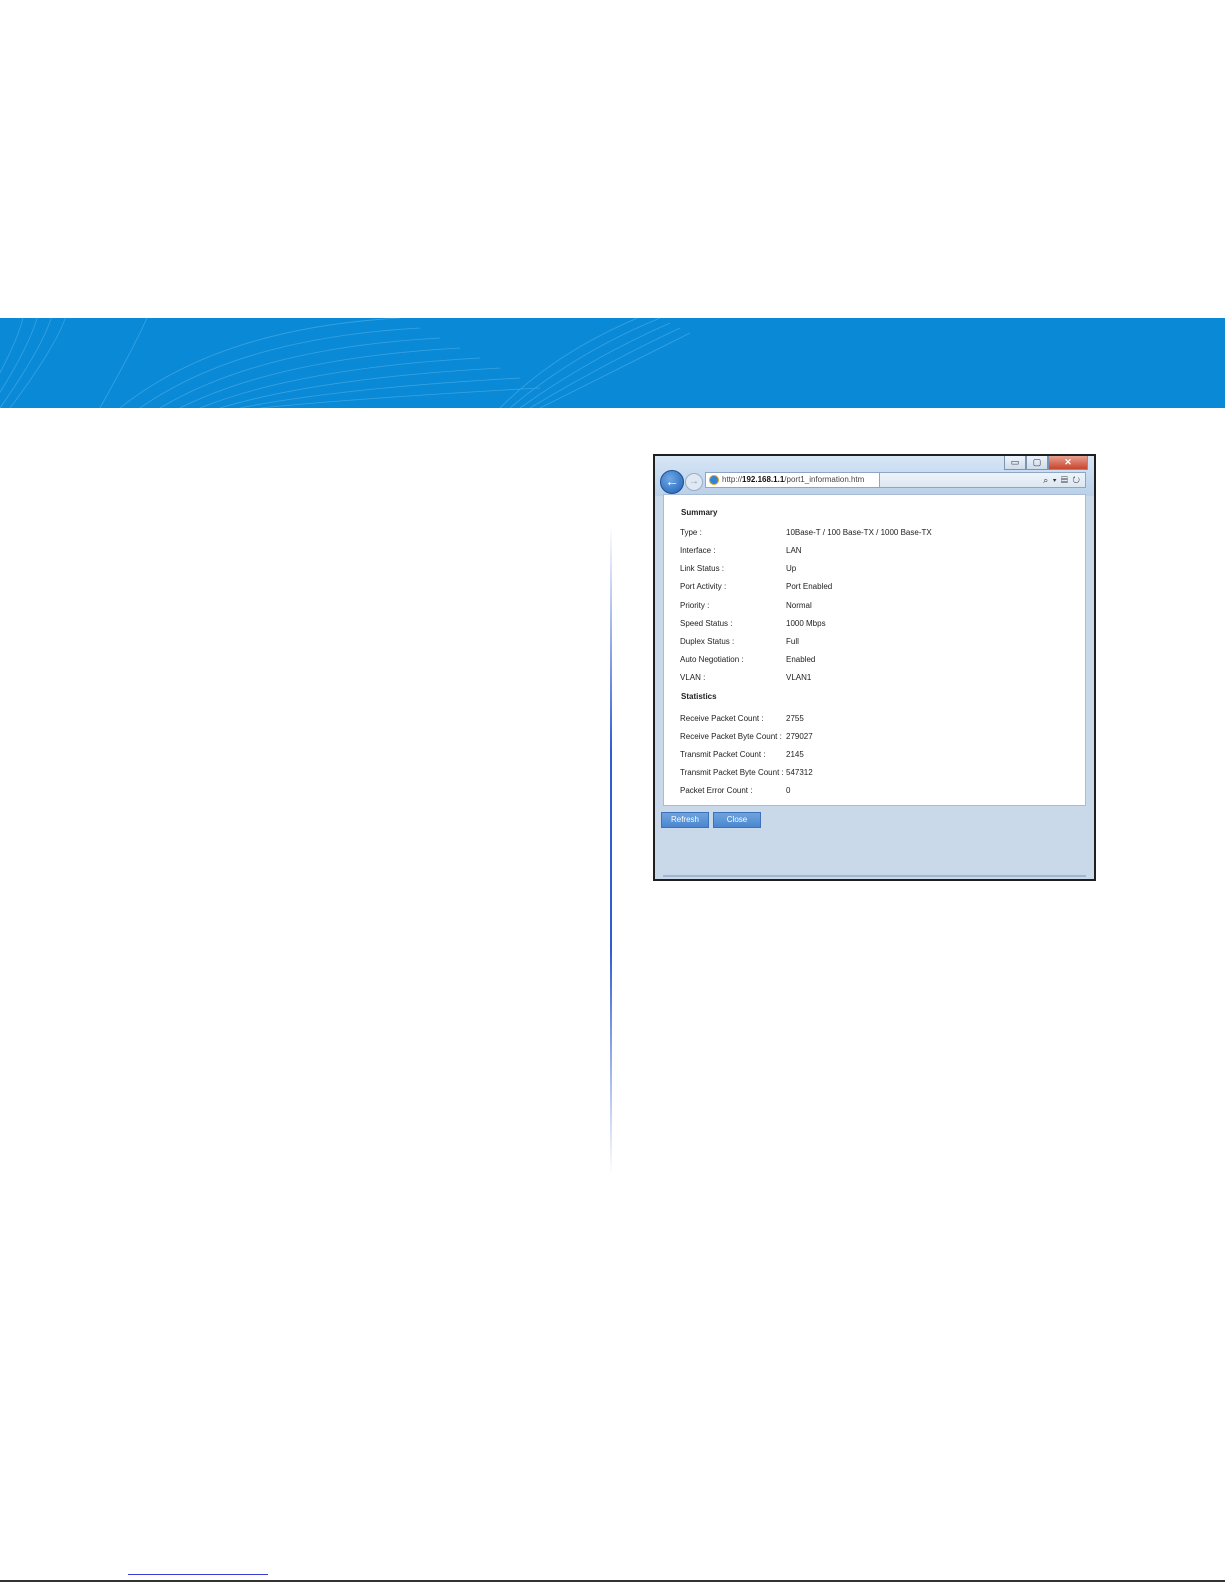 This screenshot has height=1585, width=1225. I want to click on forward-arrow-icon: →, so click(694, 482).